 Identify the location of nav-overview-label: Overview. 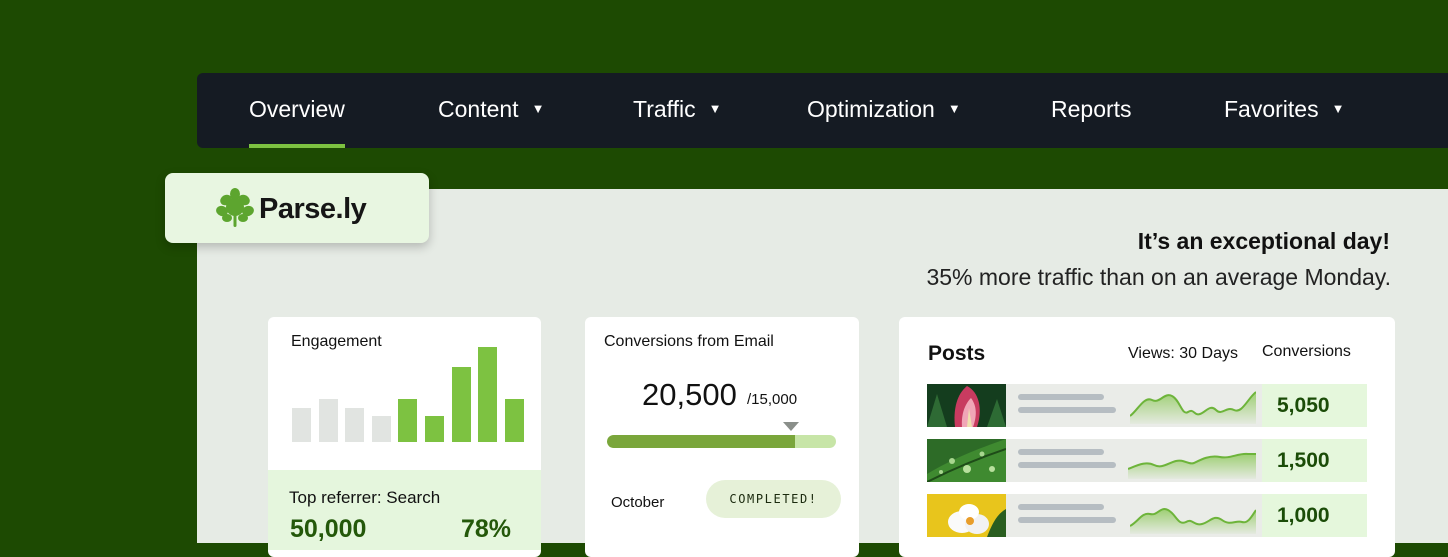
(297, 109).